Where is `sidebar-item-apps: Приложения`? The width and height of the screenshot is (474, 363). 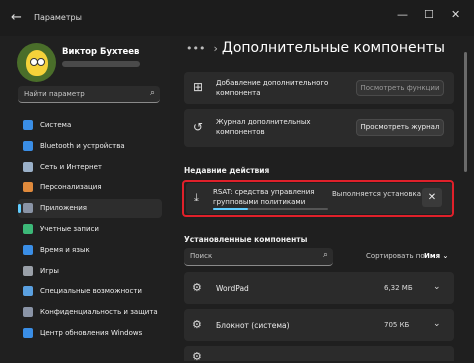
sidebar-item-apps: Приложения is located at coordinates (90, 209).